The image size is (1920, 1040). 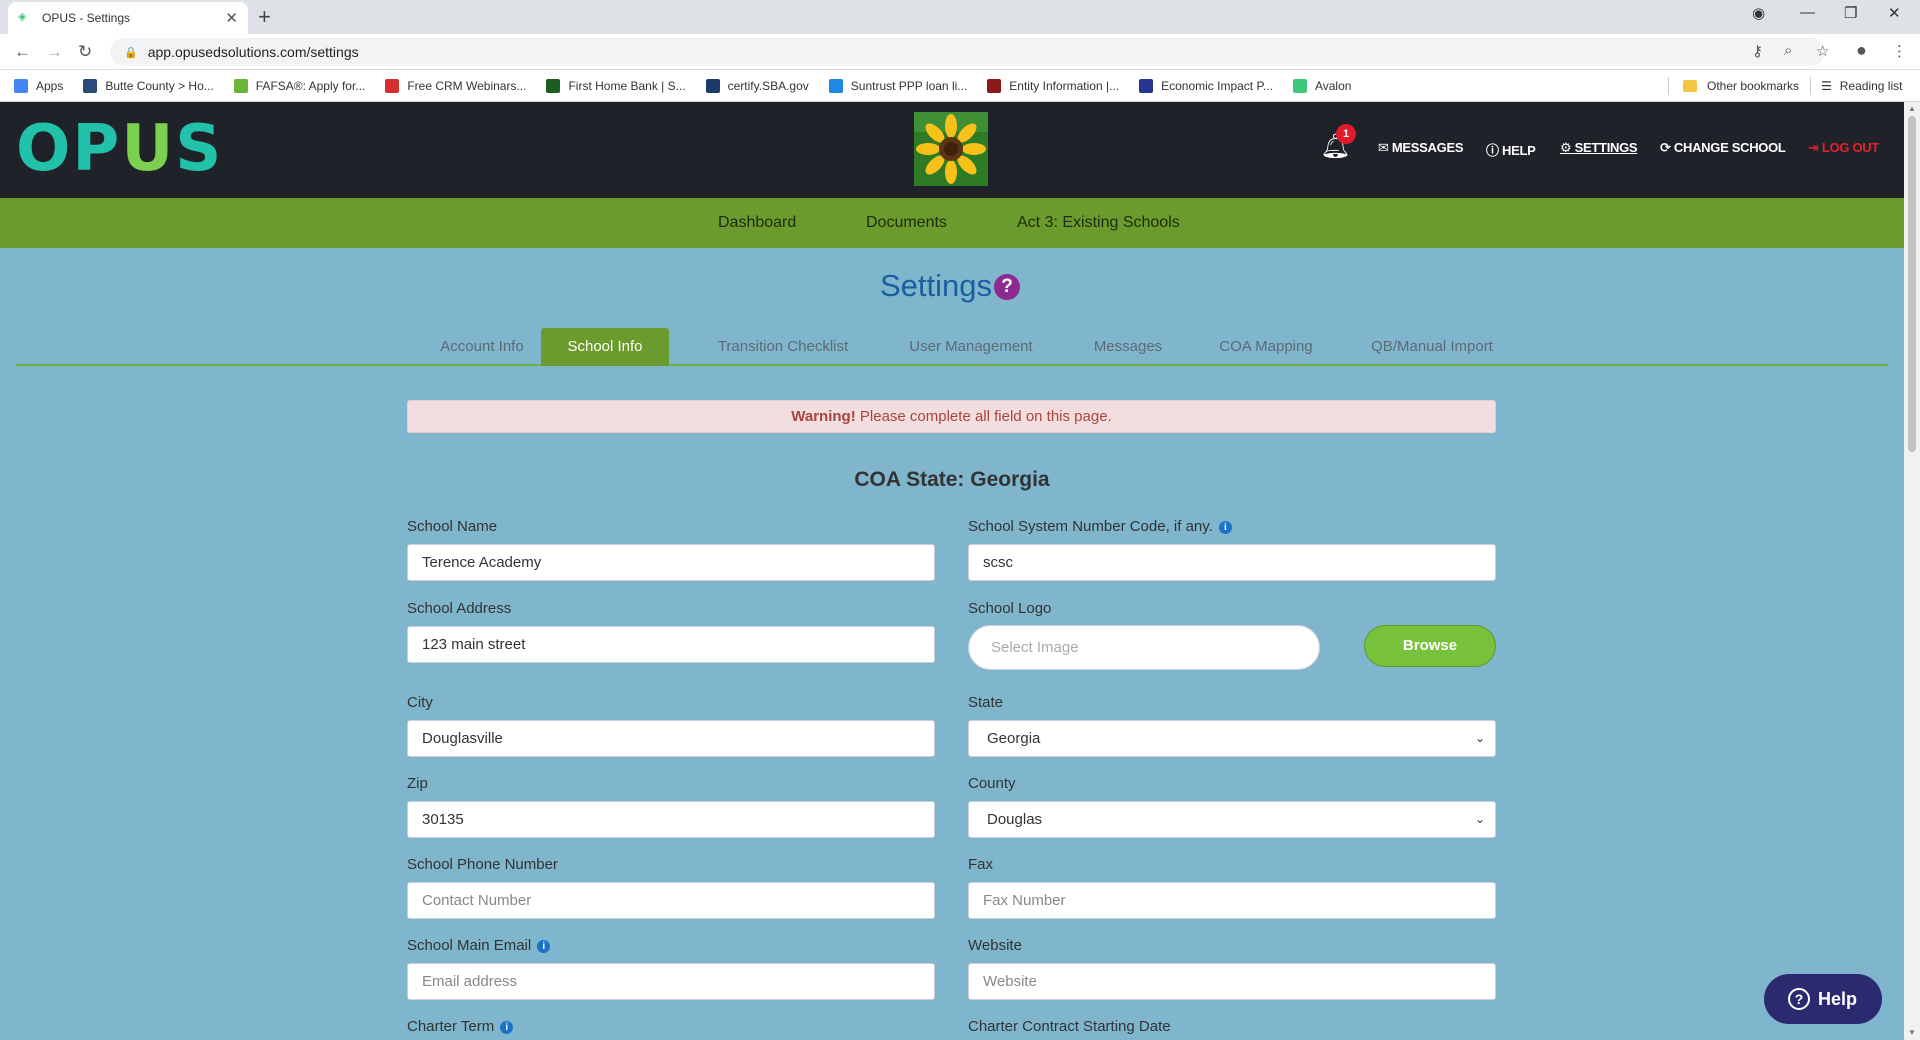 I want to click on question-circle-icon: ⓘ, so click(x=1494, y=150).